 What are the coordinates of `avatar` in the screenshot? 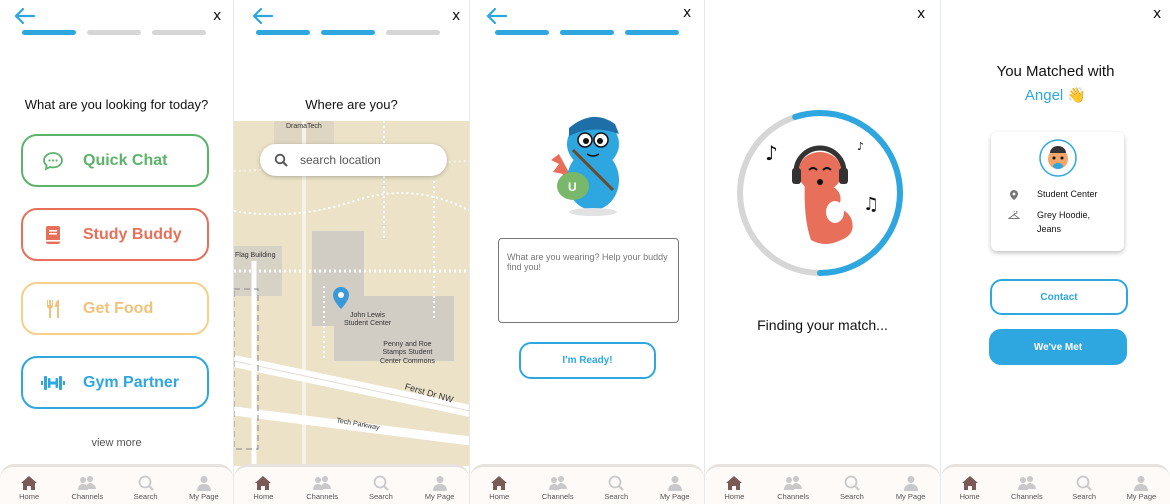 It's located at (1058, 158).